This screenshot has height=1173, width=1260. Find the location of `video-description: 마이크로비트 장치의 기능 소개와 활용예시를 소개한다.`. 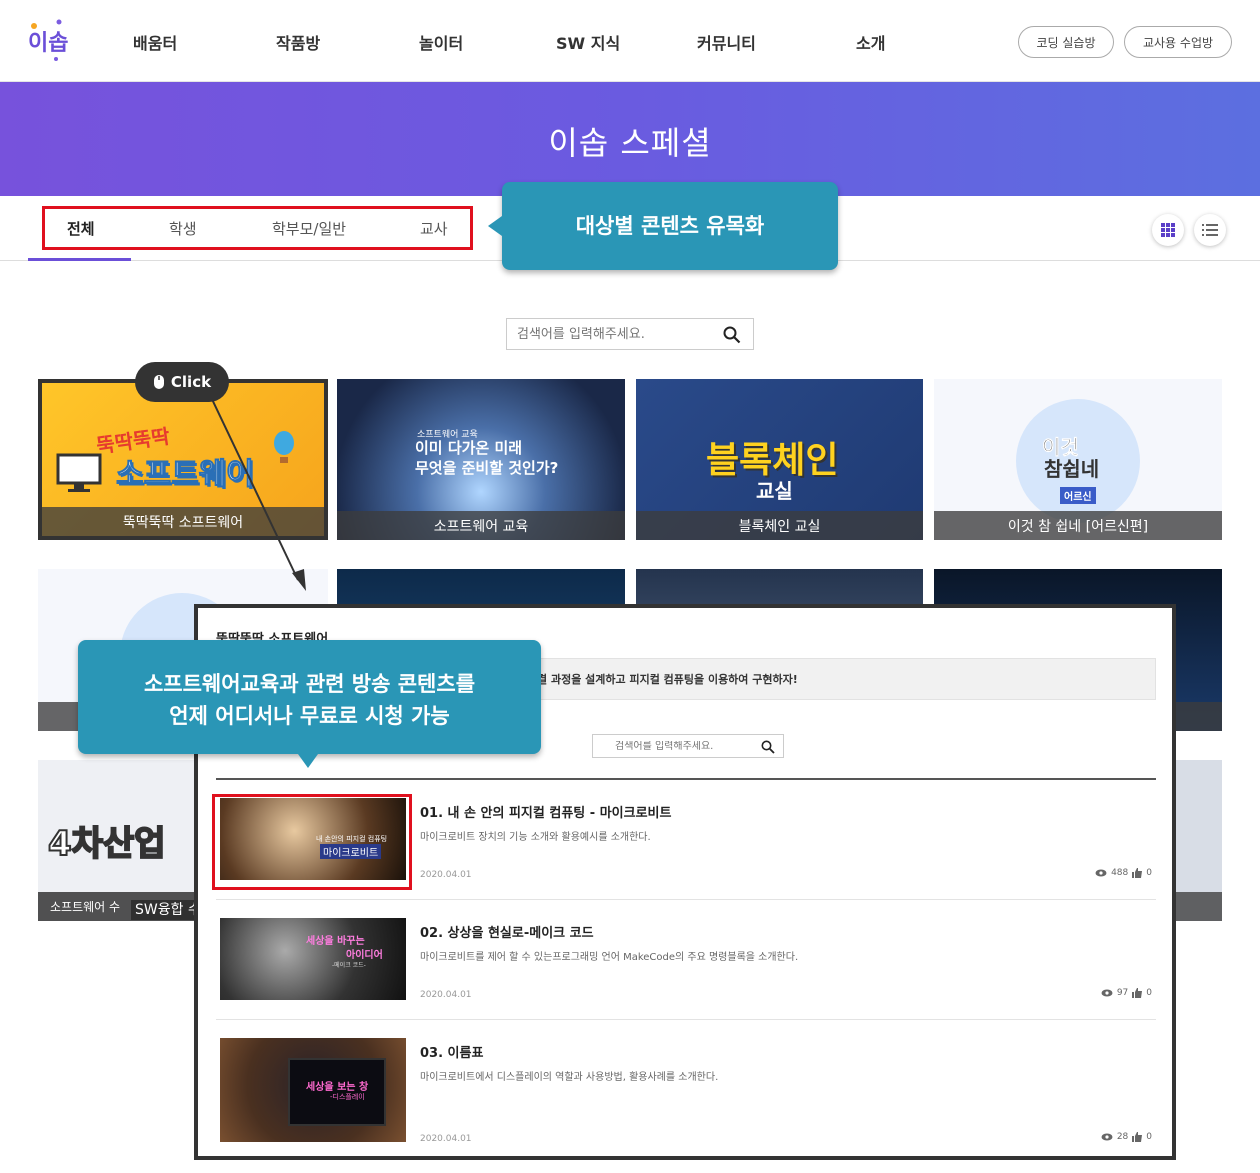

video-description: 마이크로비트 장치의 기능 소개와 활용예시를 소개한다. is located at coordinates (535, 837).